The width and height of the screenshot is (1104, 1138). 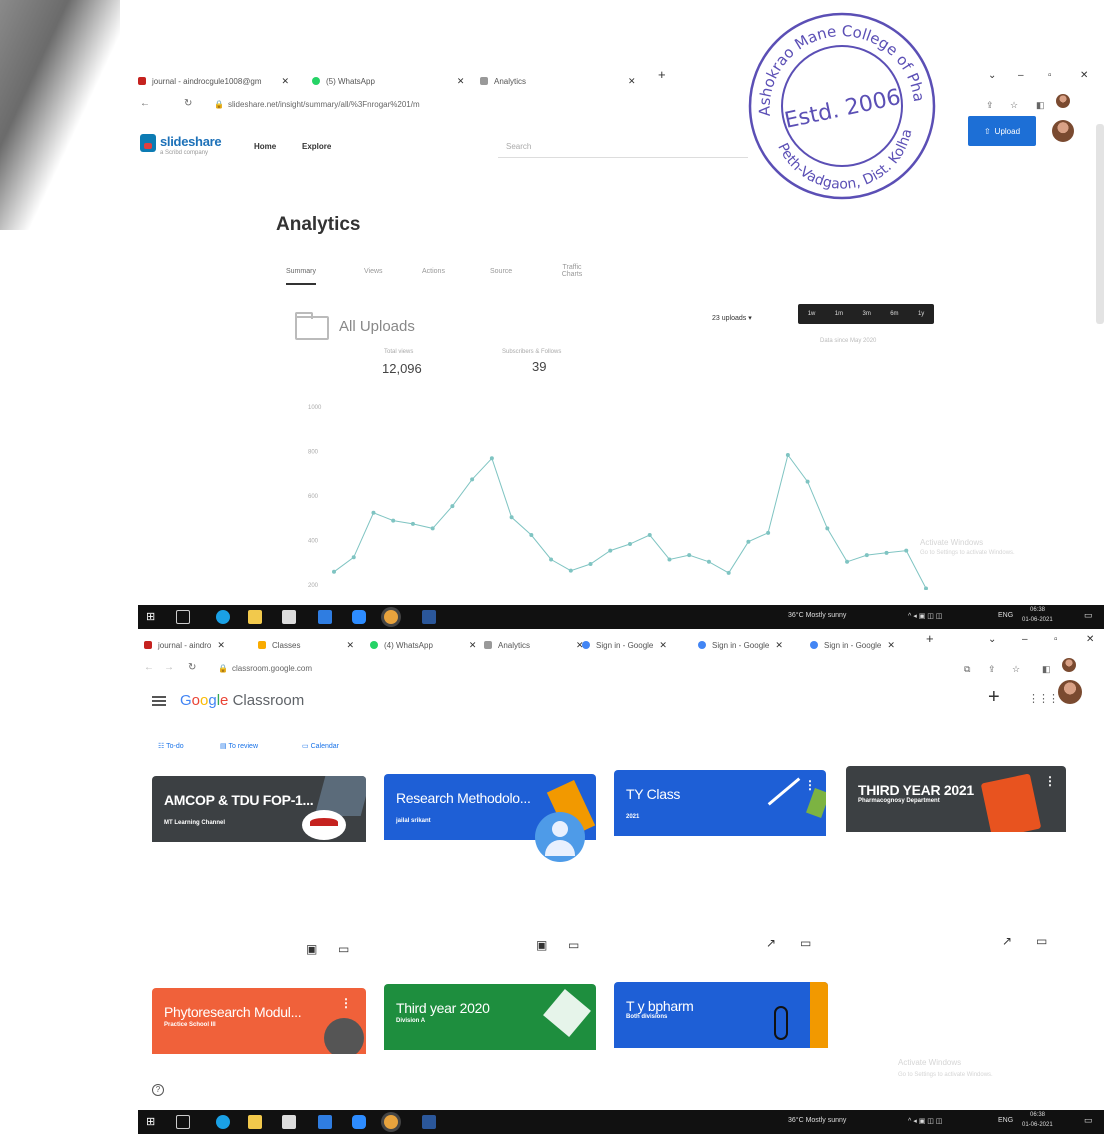 I want to click on review-link: ▤ To review, so click(x=239, y=746).